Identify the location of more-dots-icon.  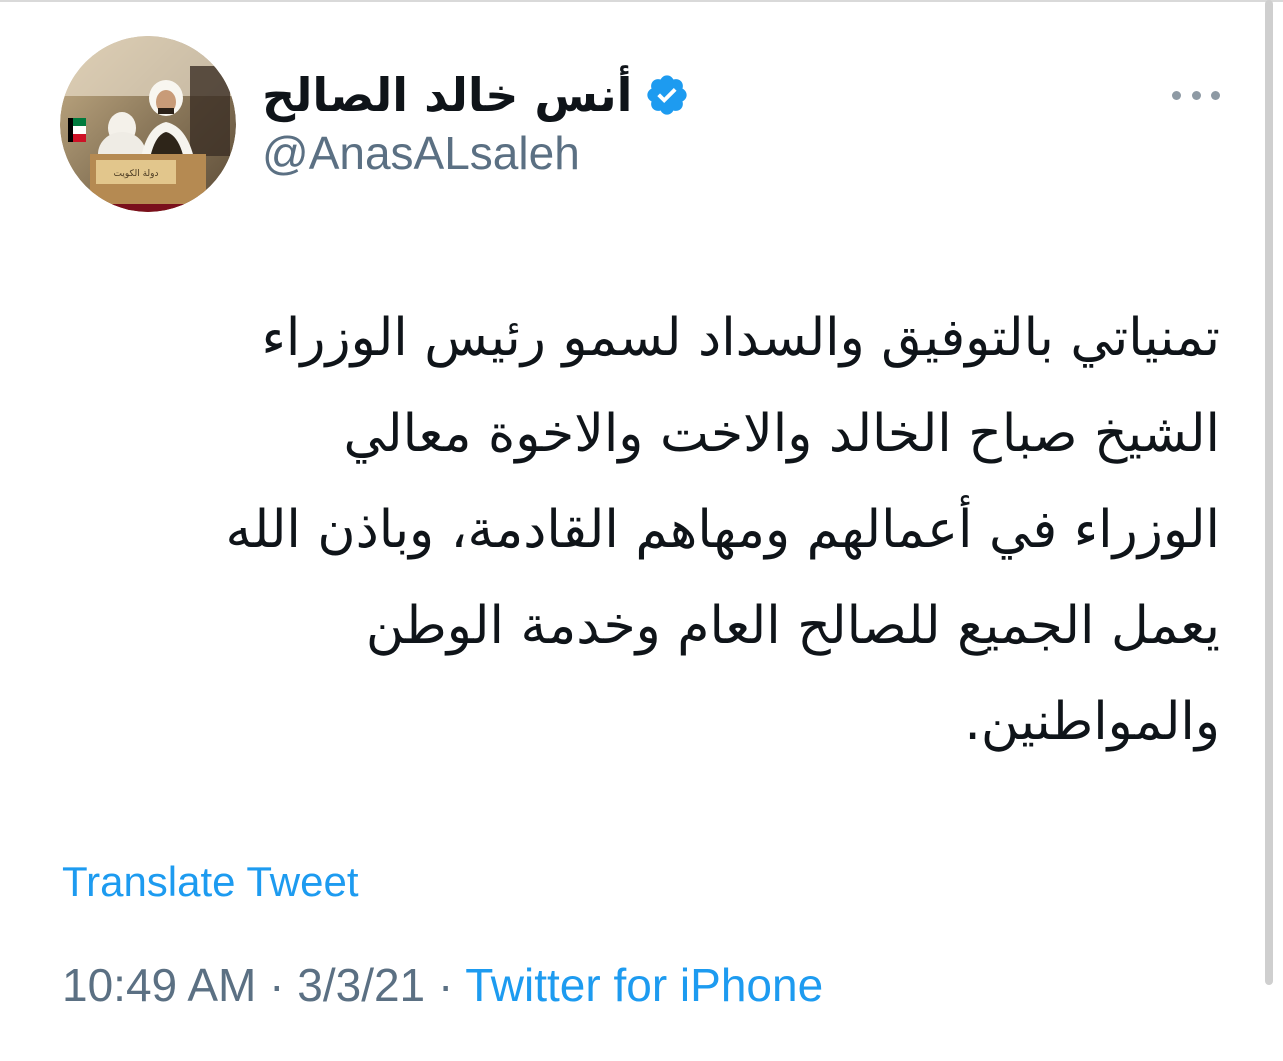
(1196, 95).